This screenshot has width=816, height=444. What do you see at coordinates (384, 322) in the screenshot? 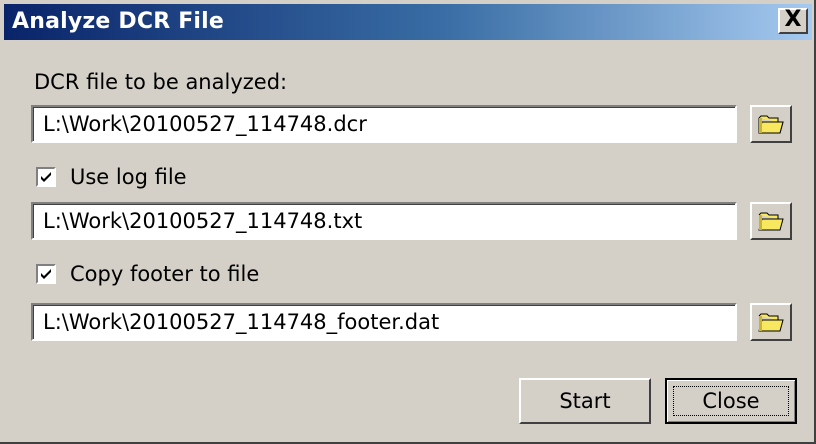
I see `footer-file-path-input: L:\Work\20100527_114748_footer.dat` at bounding box center [384, 322].